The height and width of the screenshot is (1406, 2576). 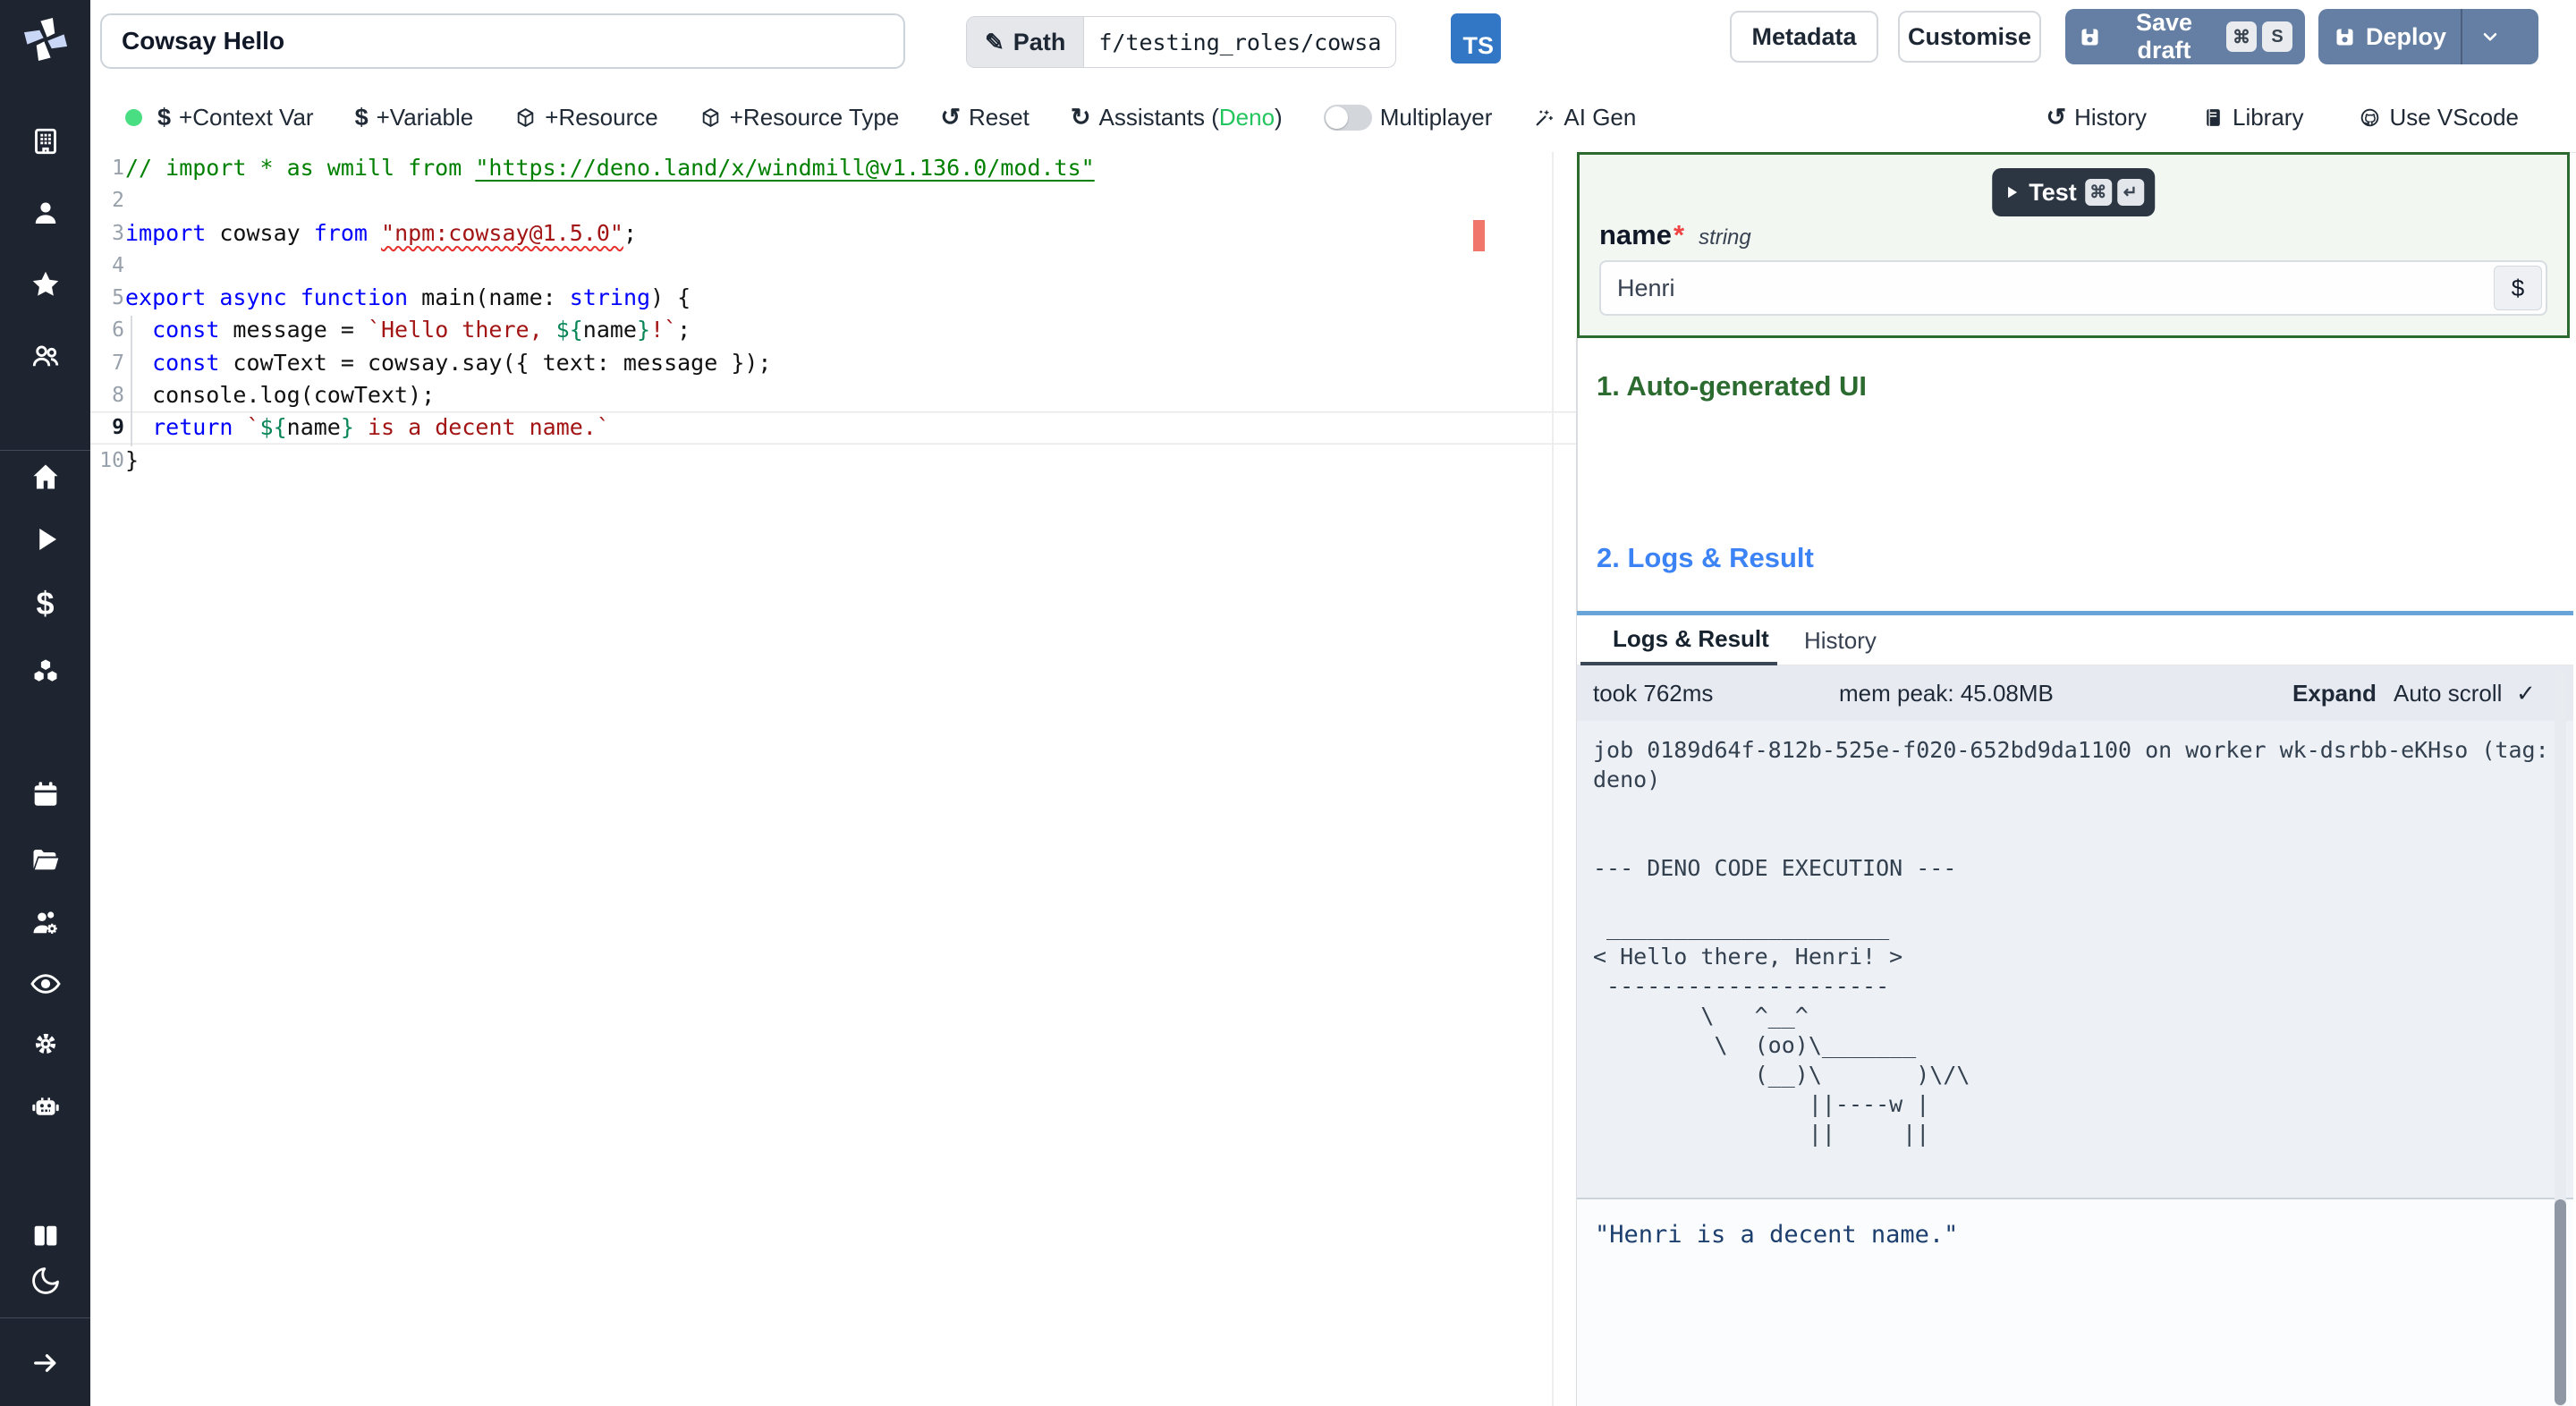 I want to click on logs-tabs: Logs & Result History, so click(x=2075, y=640).